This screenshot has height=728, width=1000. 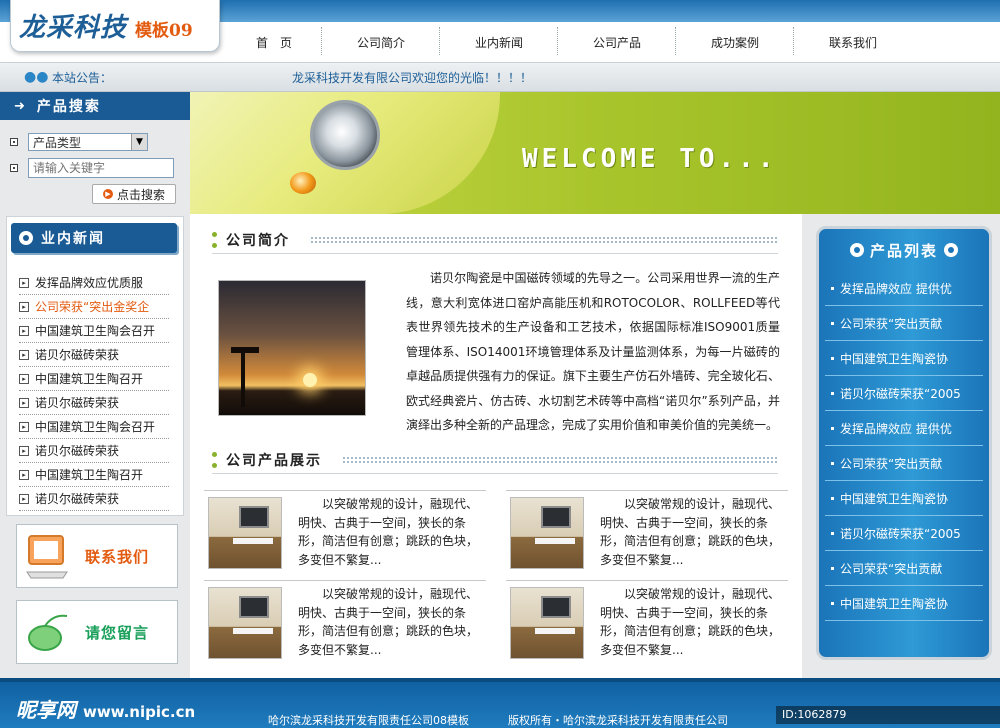 I want to click on nav-news: 业内新闻, so click(x=498, y=40).